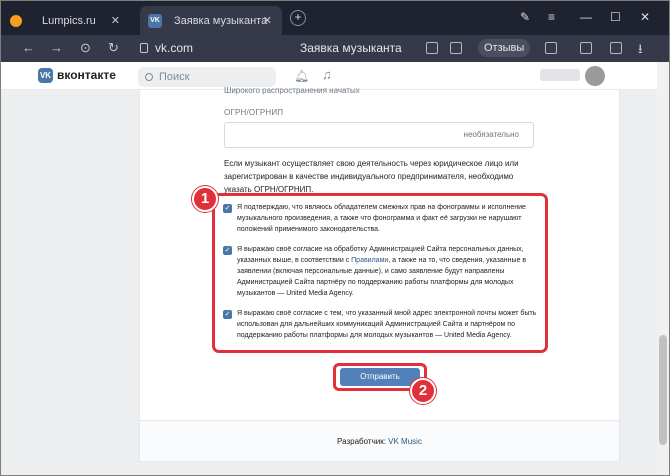  I want to click on protect-icon, so click(456, 48).